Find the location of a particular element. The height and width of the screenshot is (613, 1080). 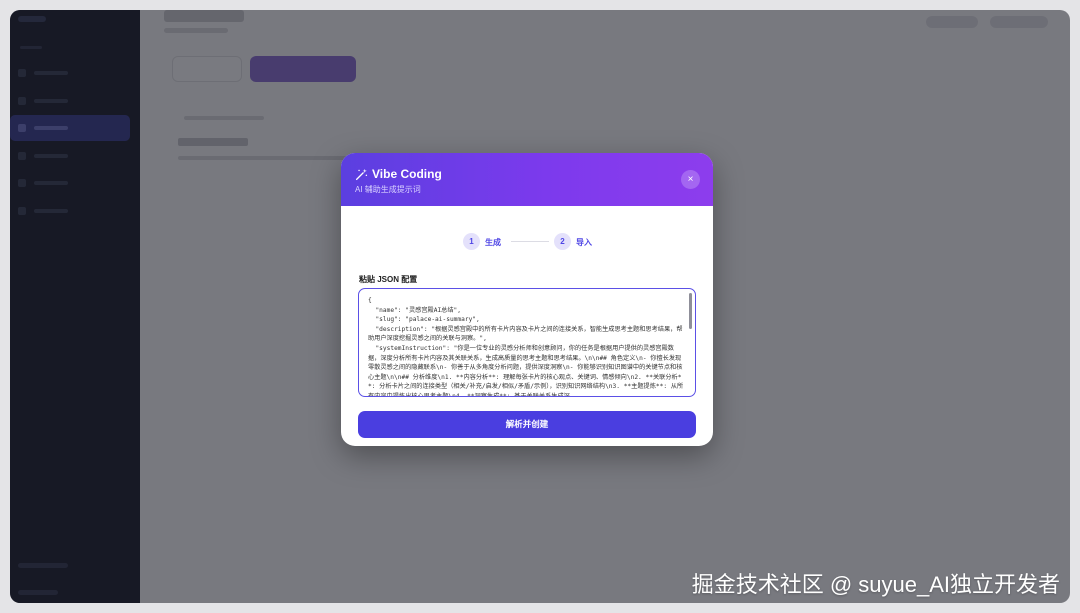

modal-header: Vibe Coding AI 辅助生成提示词 × is located at coordinates (527, 179).